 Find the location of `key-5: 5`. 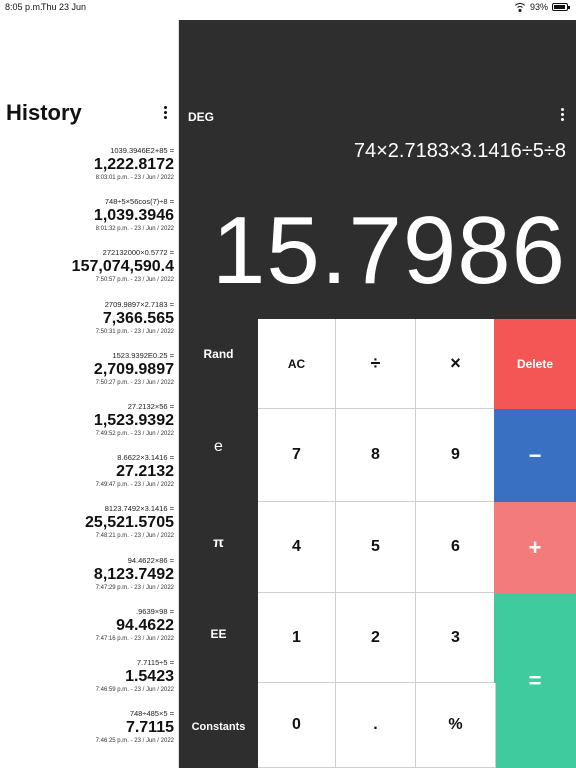

key-5: 5 is located at coordinates (376, 547).